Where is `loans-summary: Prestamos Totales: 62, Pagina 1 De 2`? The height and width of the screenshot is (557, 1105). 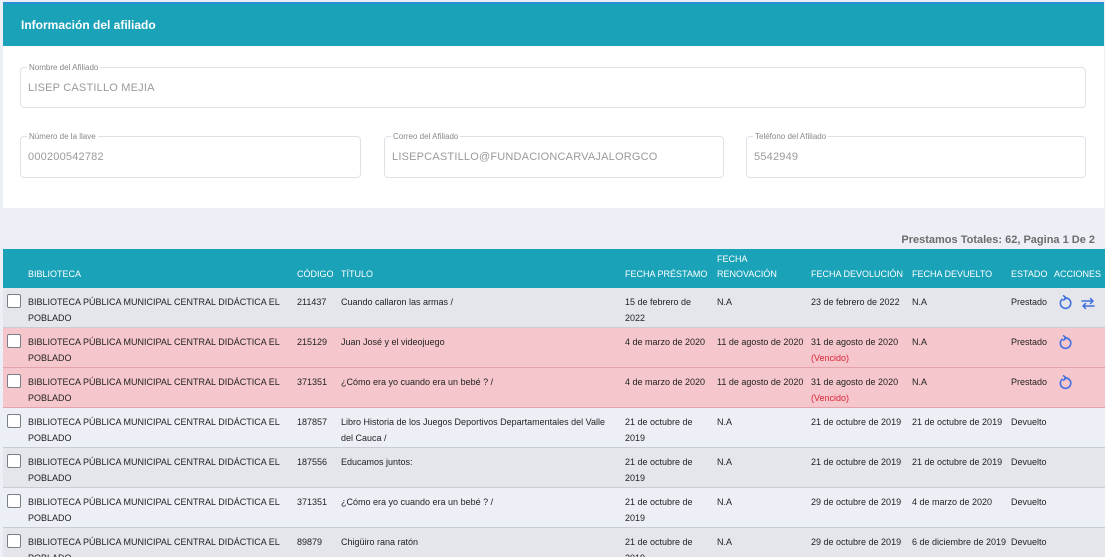
loans-summary: Prestamos Totales: 62, Pagina 1 De 2 is located at coordinates (998, 240).